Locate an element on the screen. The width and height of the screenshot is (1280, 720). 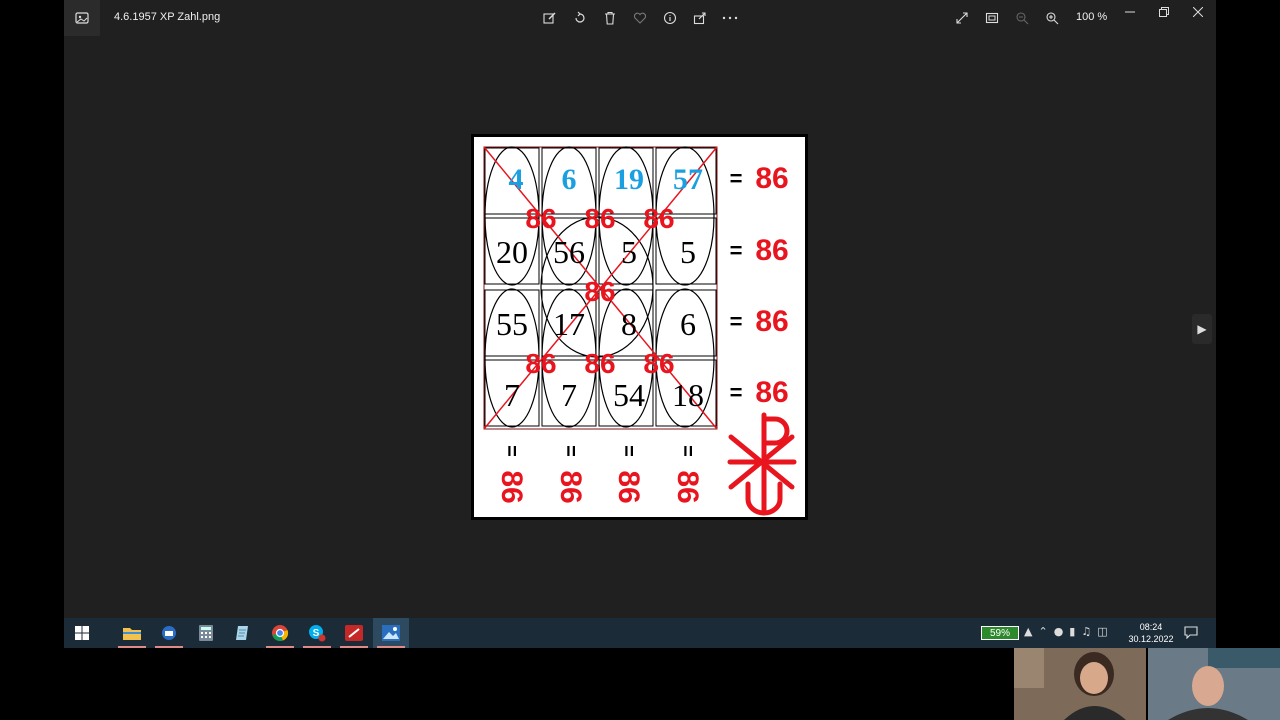
network-icon: ◫ is located at coordinates (1105, 631).